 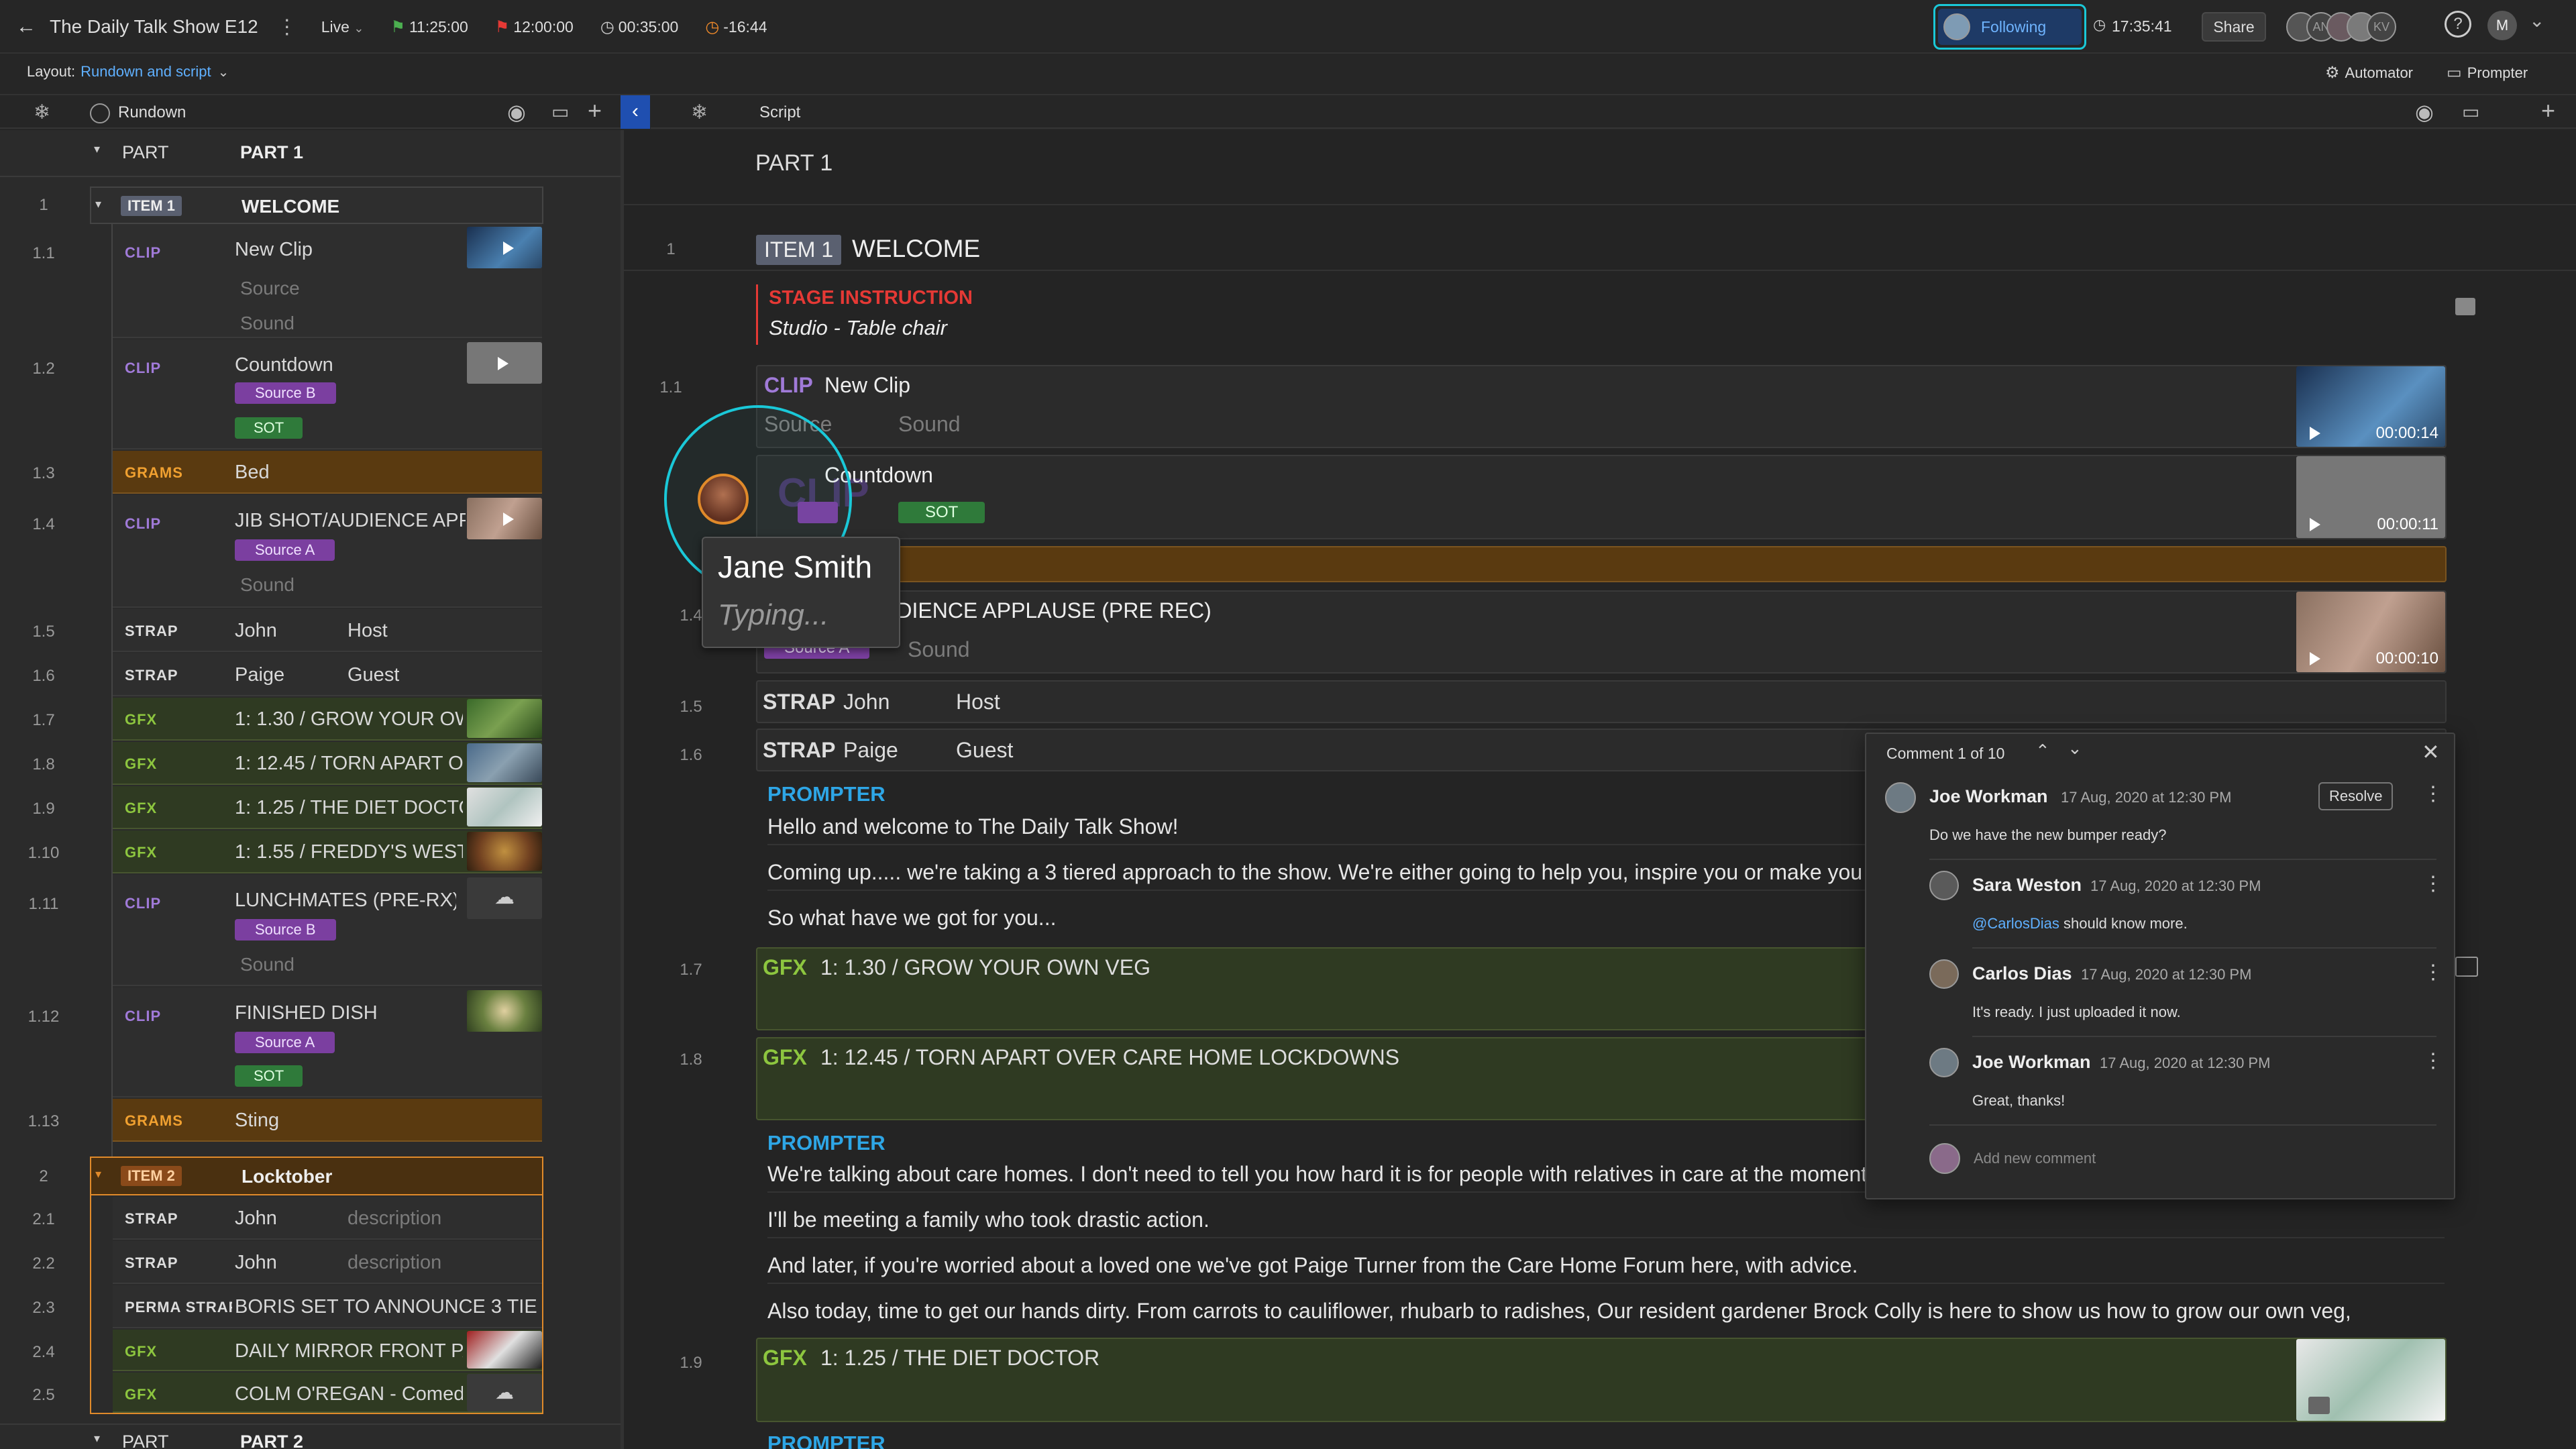 What do you see at coordinates (145, 71) in the screenshot?
I see `layout-selector: Rundown and script` at bounding box center [145, 71].